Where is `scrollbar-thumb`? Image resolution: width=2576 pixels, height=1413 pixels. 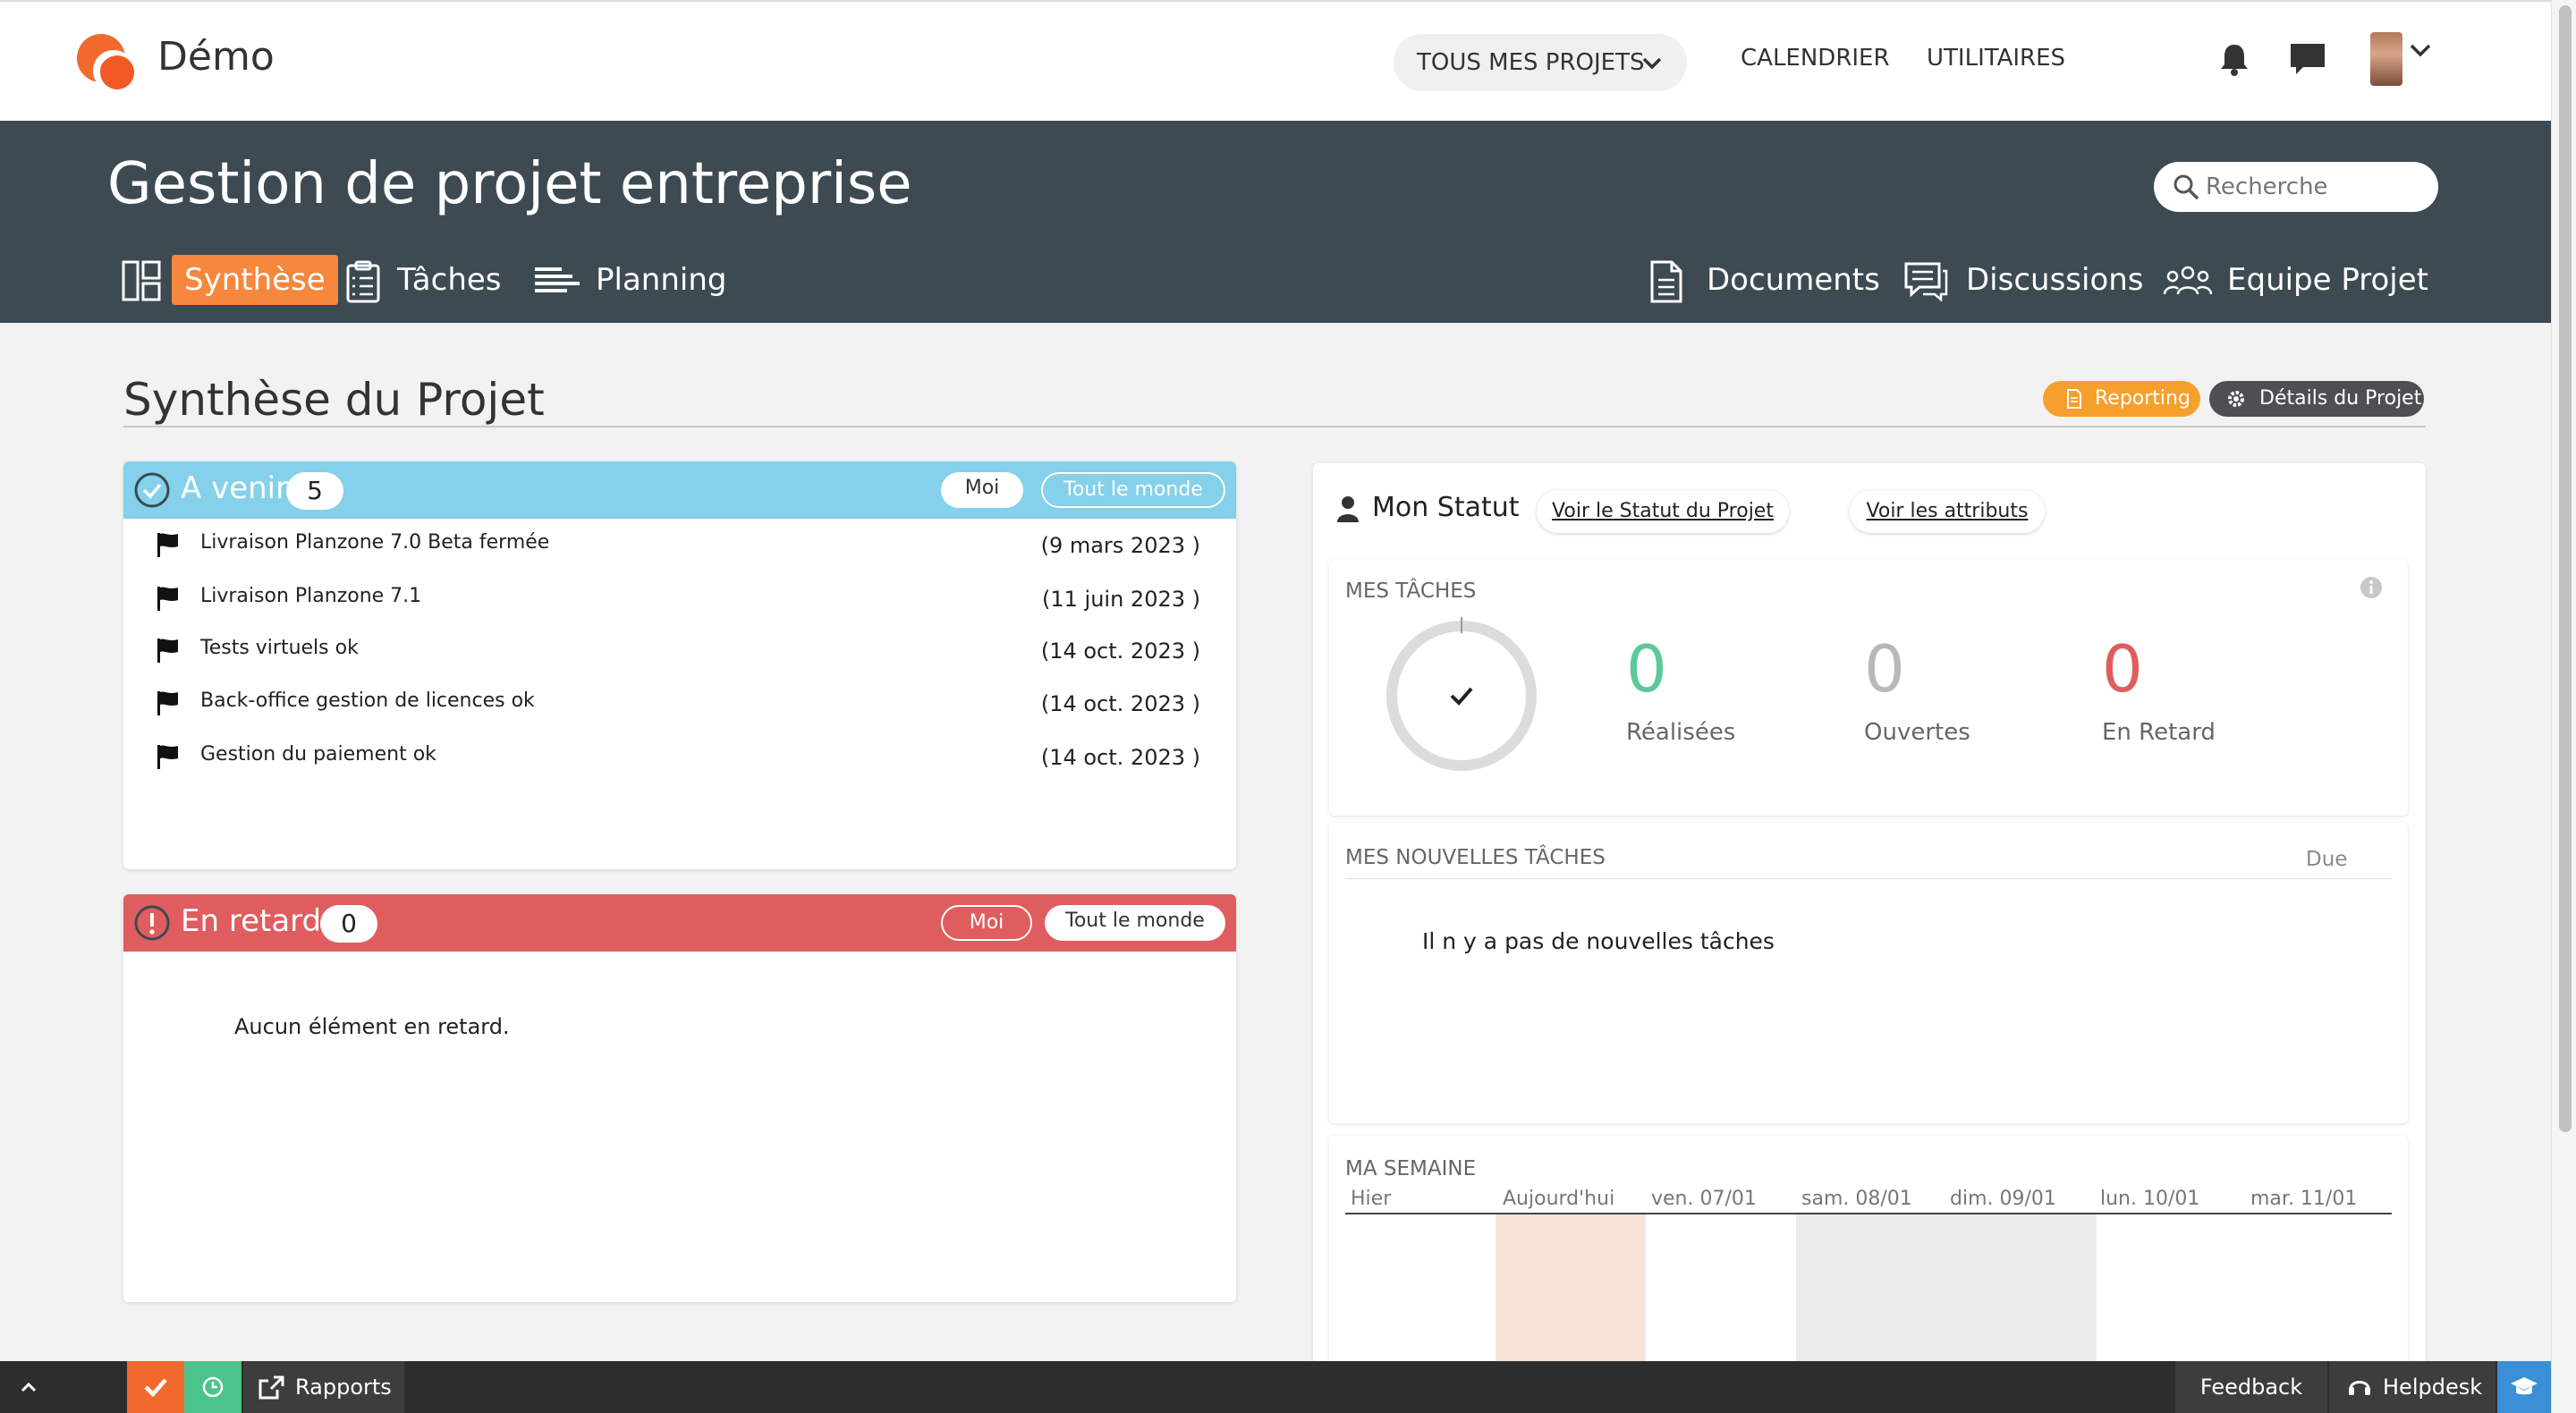 scrollbar-thumb is located at coordinates (2565, 568).